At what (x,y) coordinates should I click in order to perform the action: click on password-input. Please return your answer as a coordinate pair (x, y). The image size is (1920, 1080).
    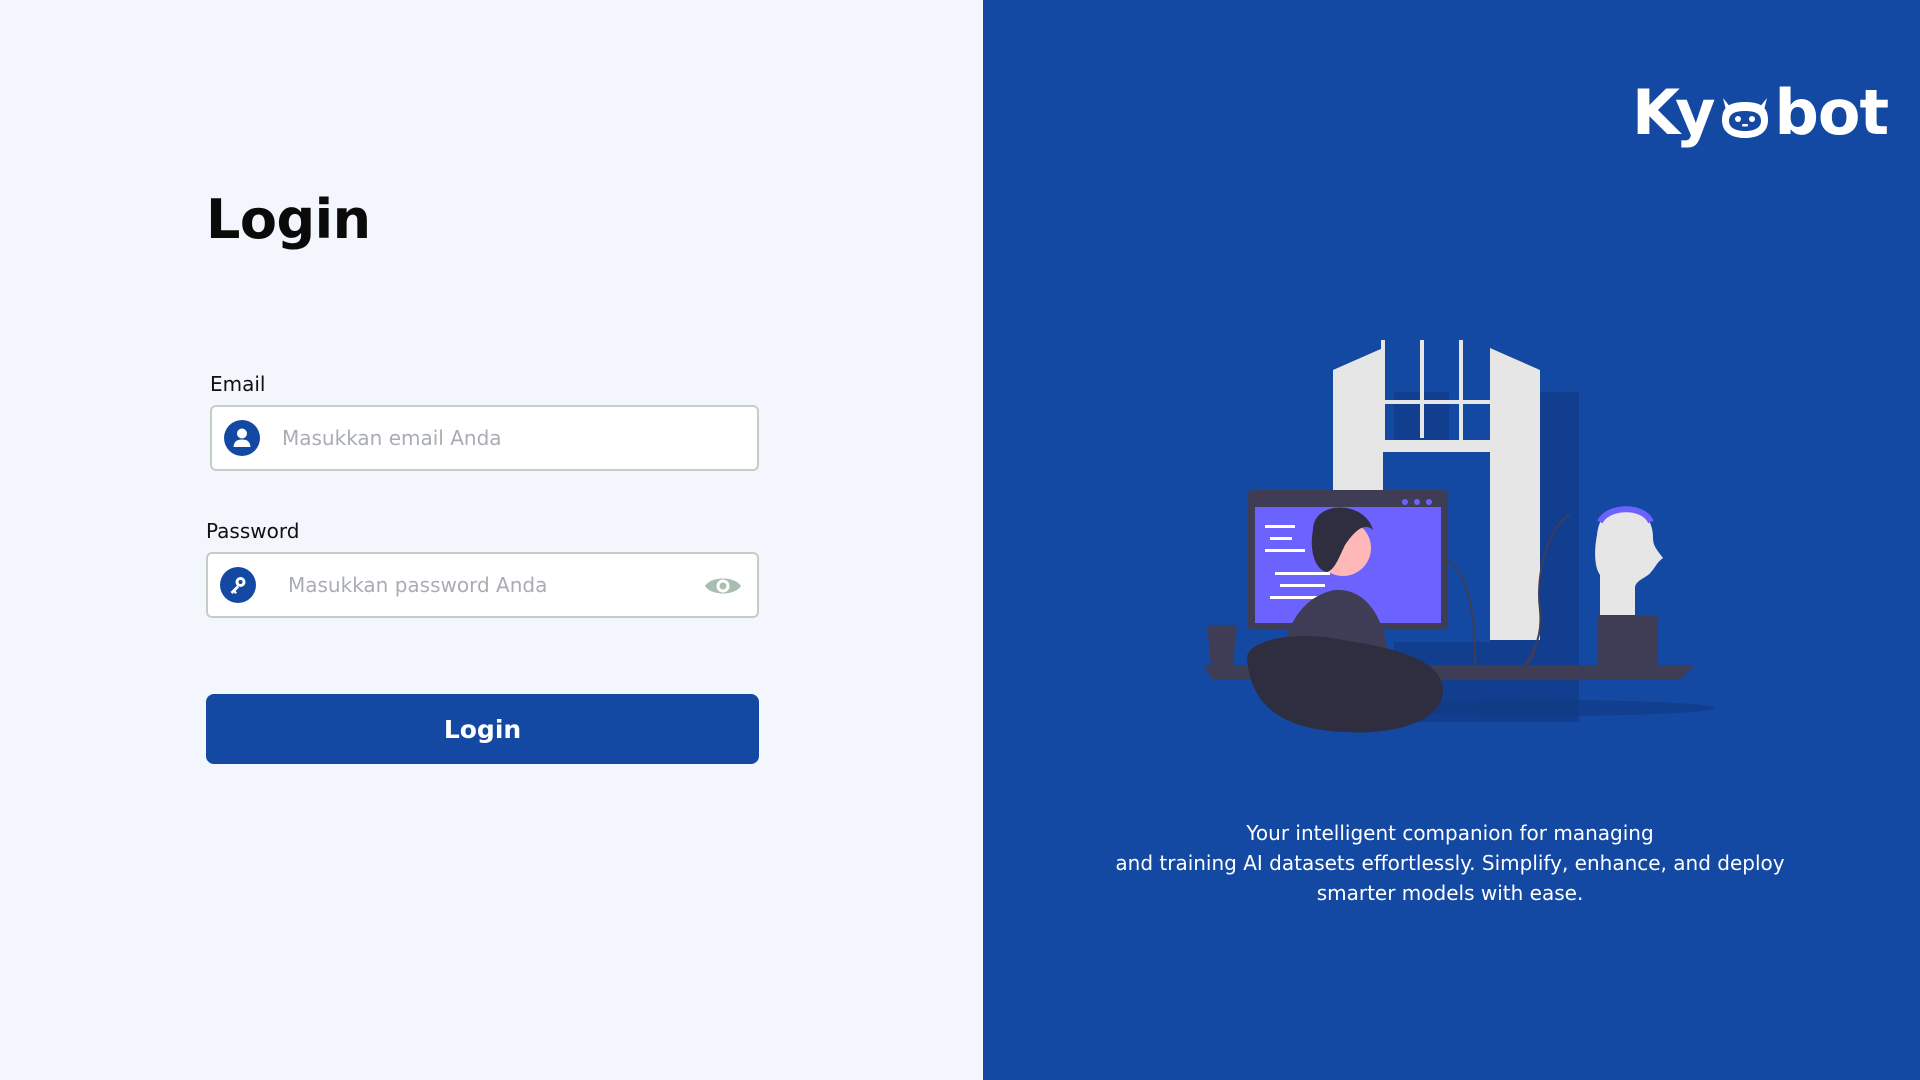
    Looking at the image, I should click on (488, 585).